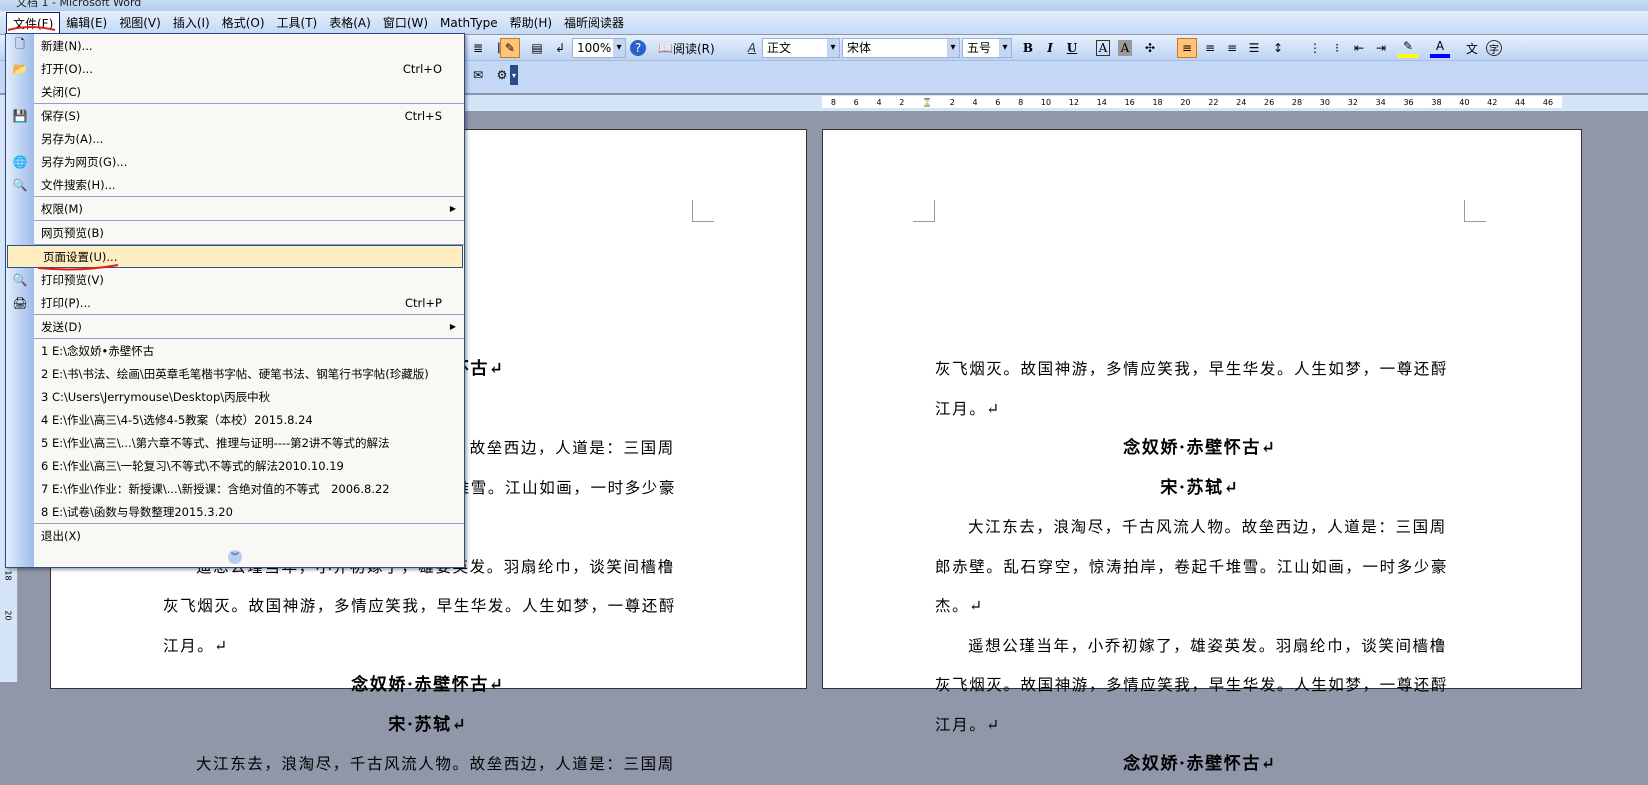 Image resolution: width=1648 pixels, height=785 pixels. Describe the element at coordinates (510, 48) in the screenshot. I see `research-icon: ✎` at that location.